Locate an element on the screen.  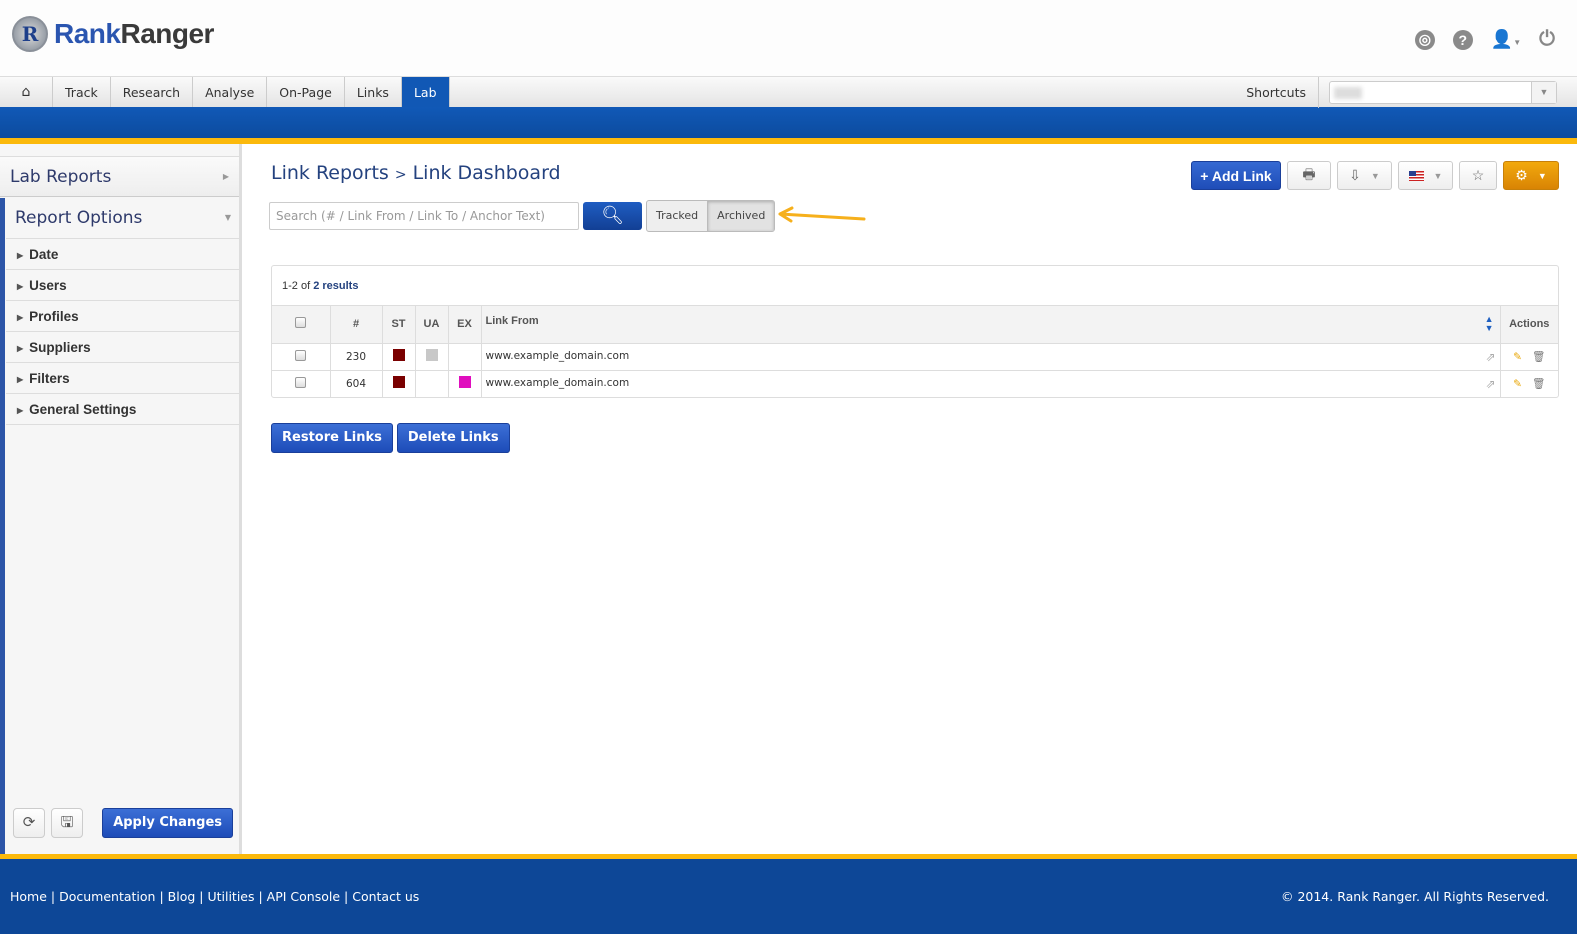
sidebar-item-label: Suppliers is located at coordinates (60, 347).